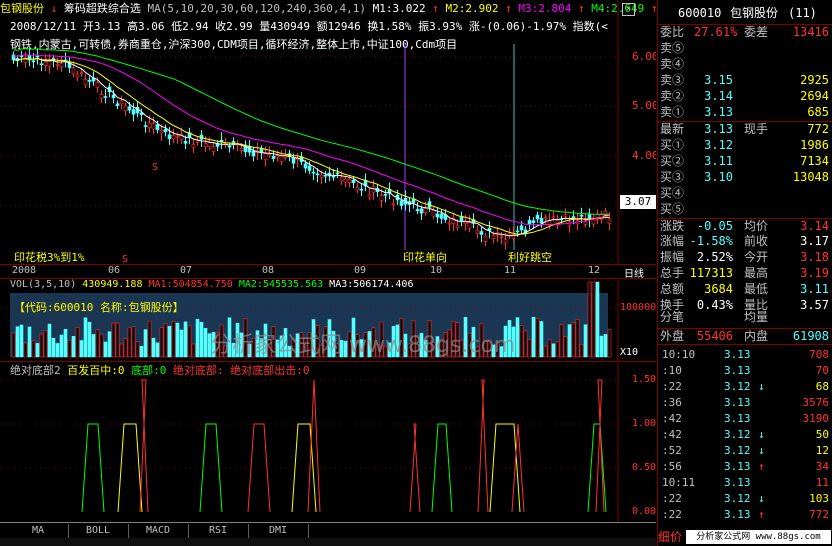 This screenshot has height=546, width=832. I want to click on buy-volume: 1986, so click(814, 145).